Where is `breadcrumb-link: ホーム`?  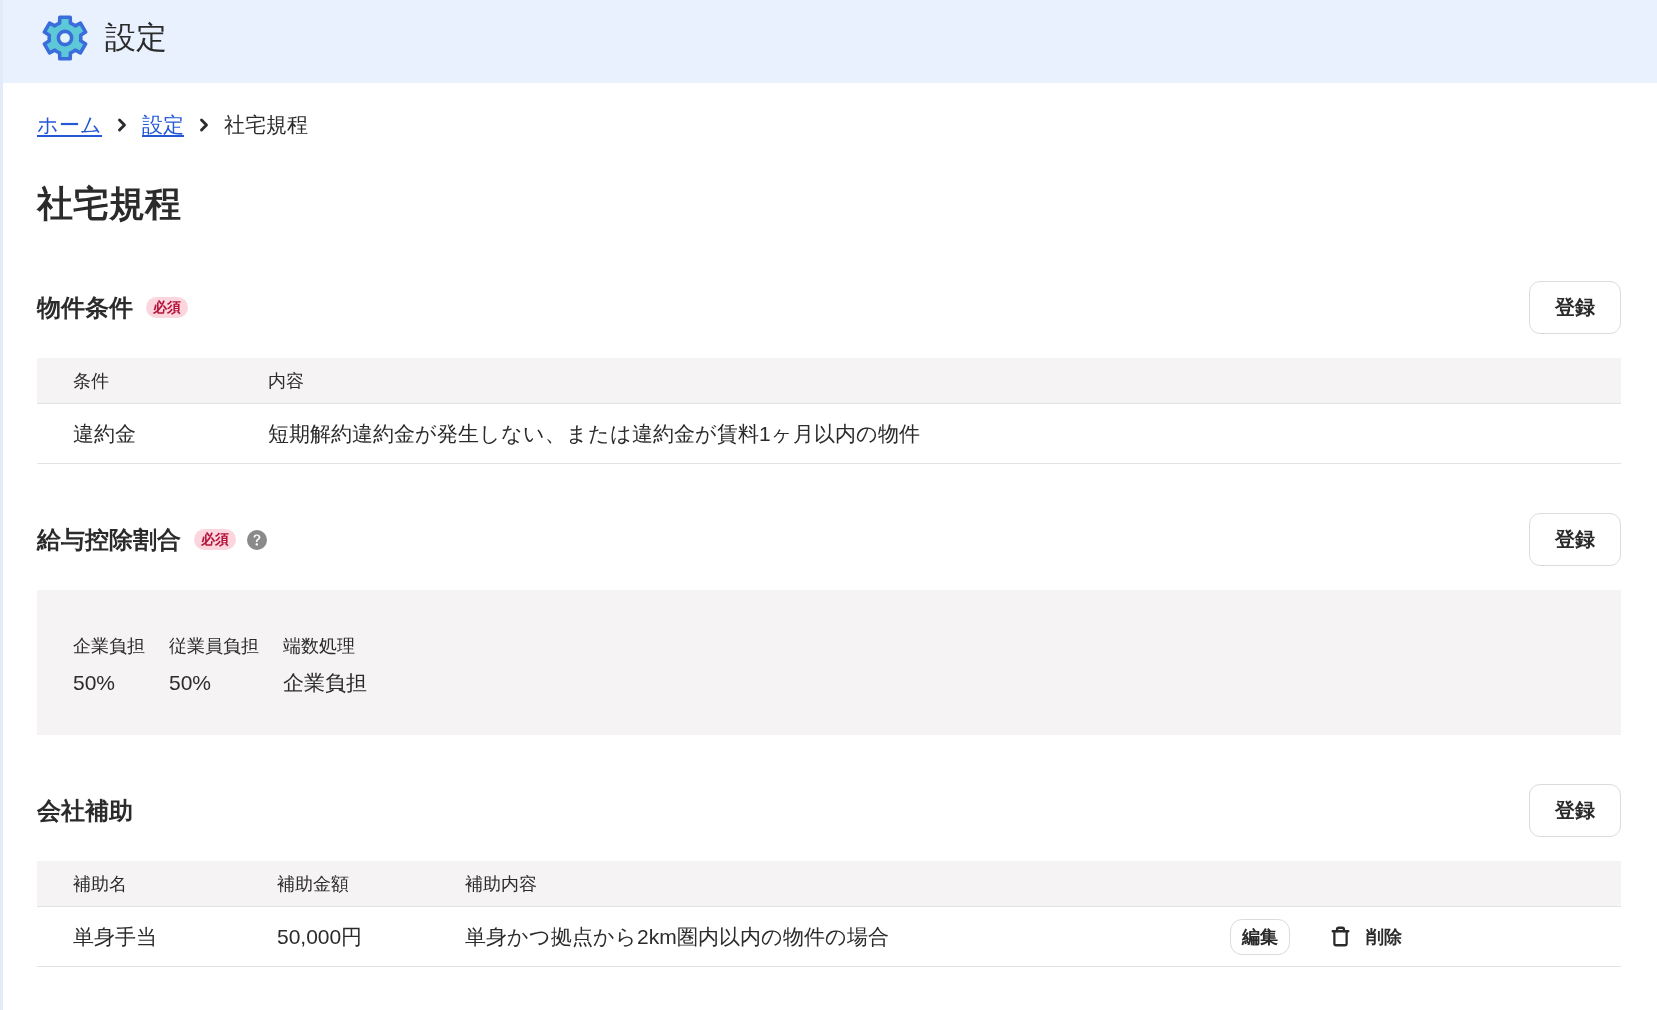 breadcrumb-link: ホーム is located at coordinates (69, 125).